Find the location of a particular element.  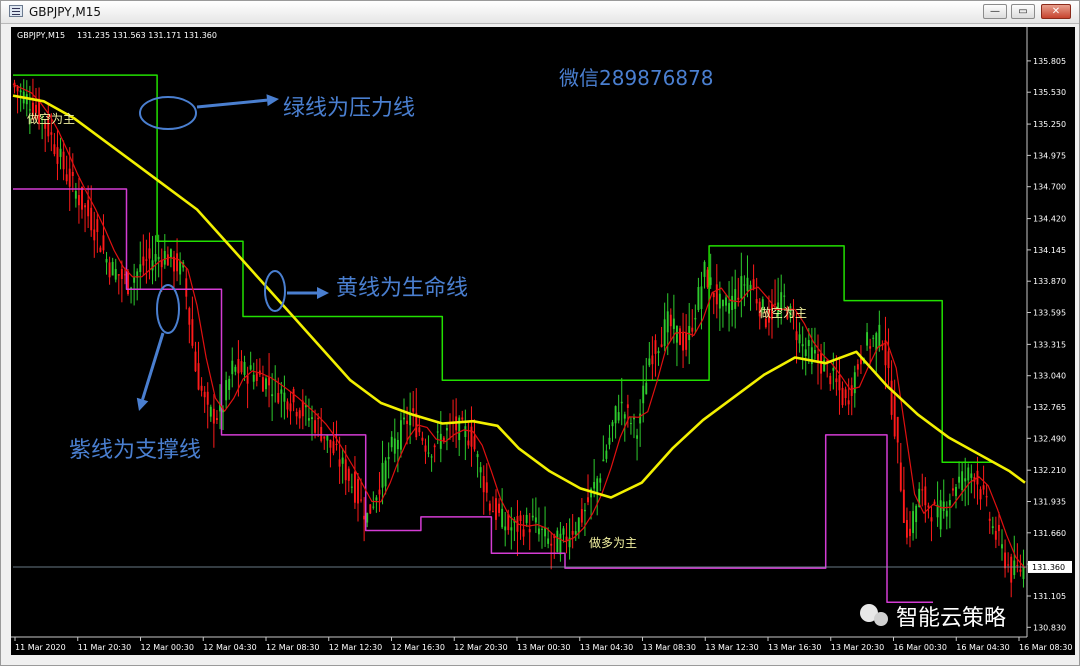

close-button: ✕ is located at coordinates (1056, 11).